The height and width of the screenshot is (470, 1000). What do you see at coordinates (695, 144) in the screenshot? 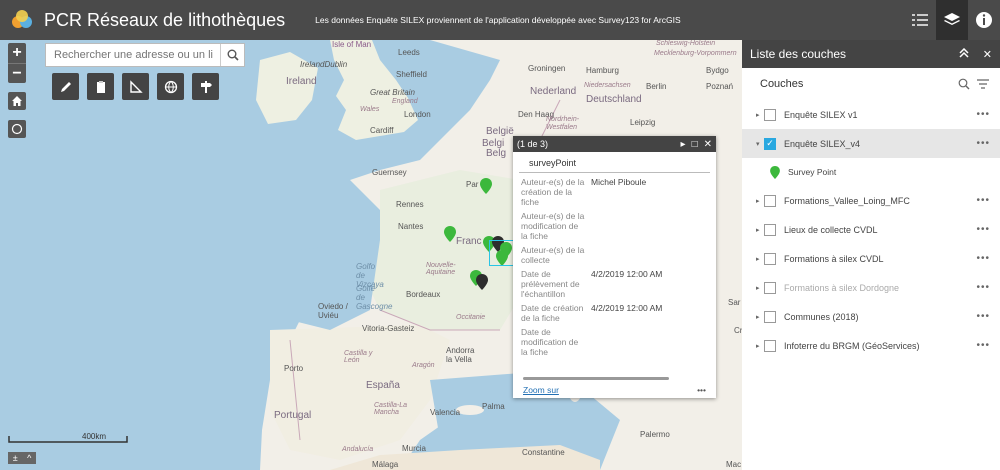
I see `maximize-button: □` at bounding box center [695, 144].